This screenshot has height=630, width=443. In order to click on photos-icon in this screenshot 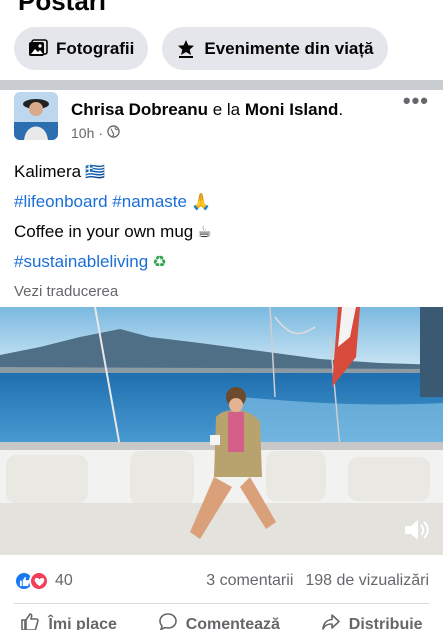, I will do `click(38, 48)`.